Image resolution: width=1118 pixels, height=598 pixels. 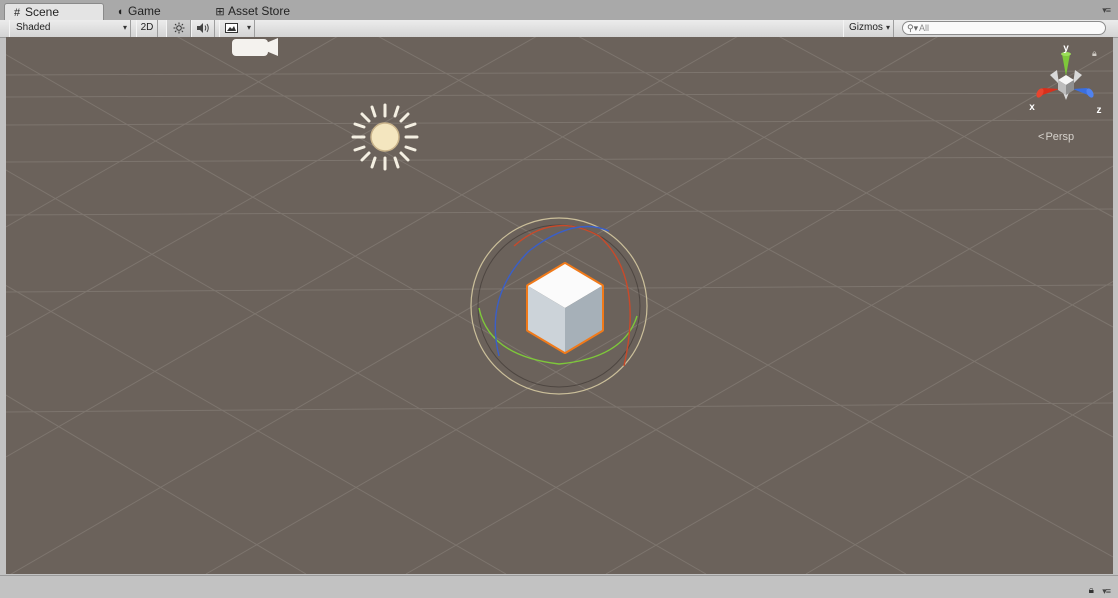 I want to click on scene-toolbar: Shaded ▾ 2D ▾ Gizmos ▾ ⚲▾ All, so click(x=559, y=29).